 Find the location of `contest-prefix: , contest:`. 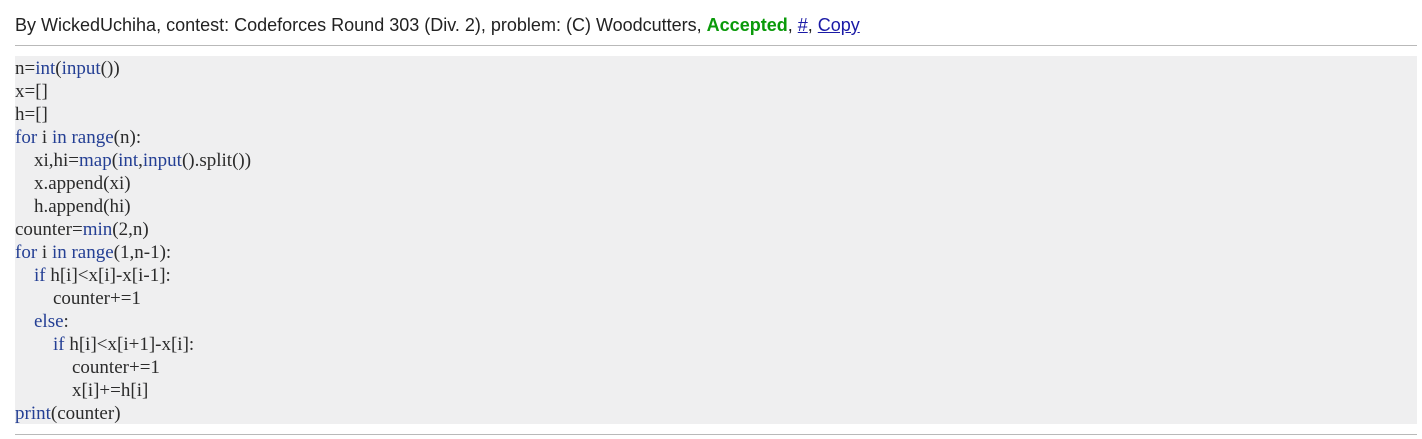

contest-prefix: , contest: is located at coordinates (195, 25).